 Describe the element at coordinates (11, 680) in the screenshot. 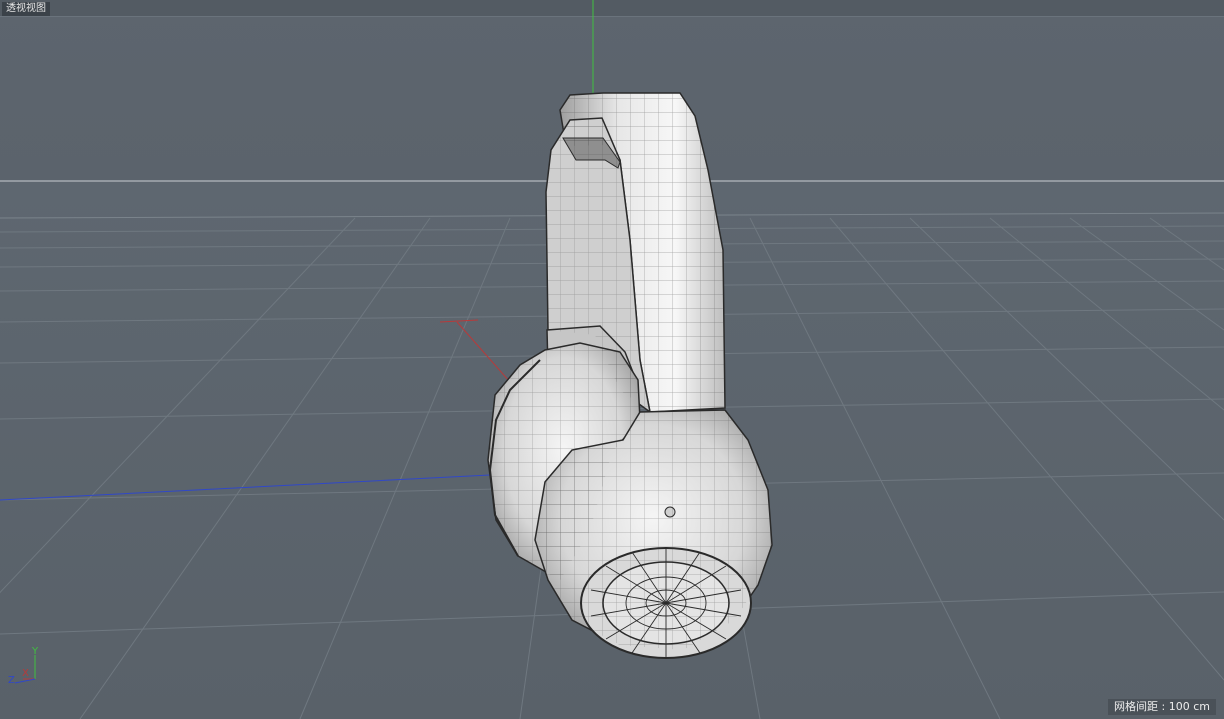

I see `z-axis-label: Z` at that location.